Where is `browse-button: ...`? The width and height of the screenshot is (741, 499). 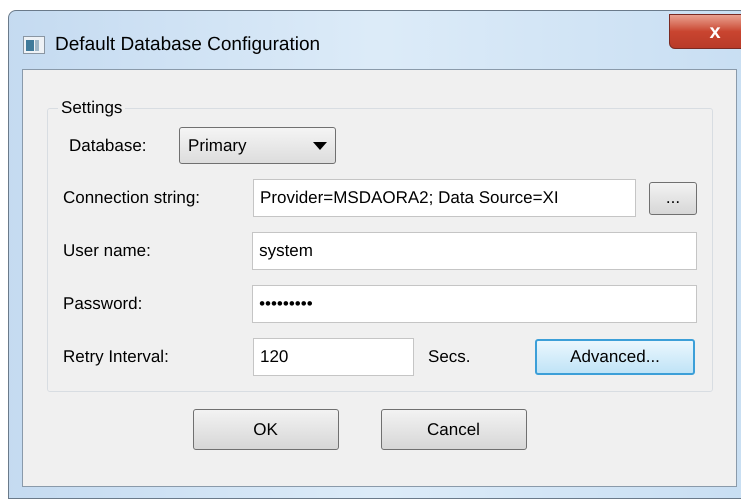
browse-button: ... is located at coordinates (673, 198).